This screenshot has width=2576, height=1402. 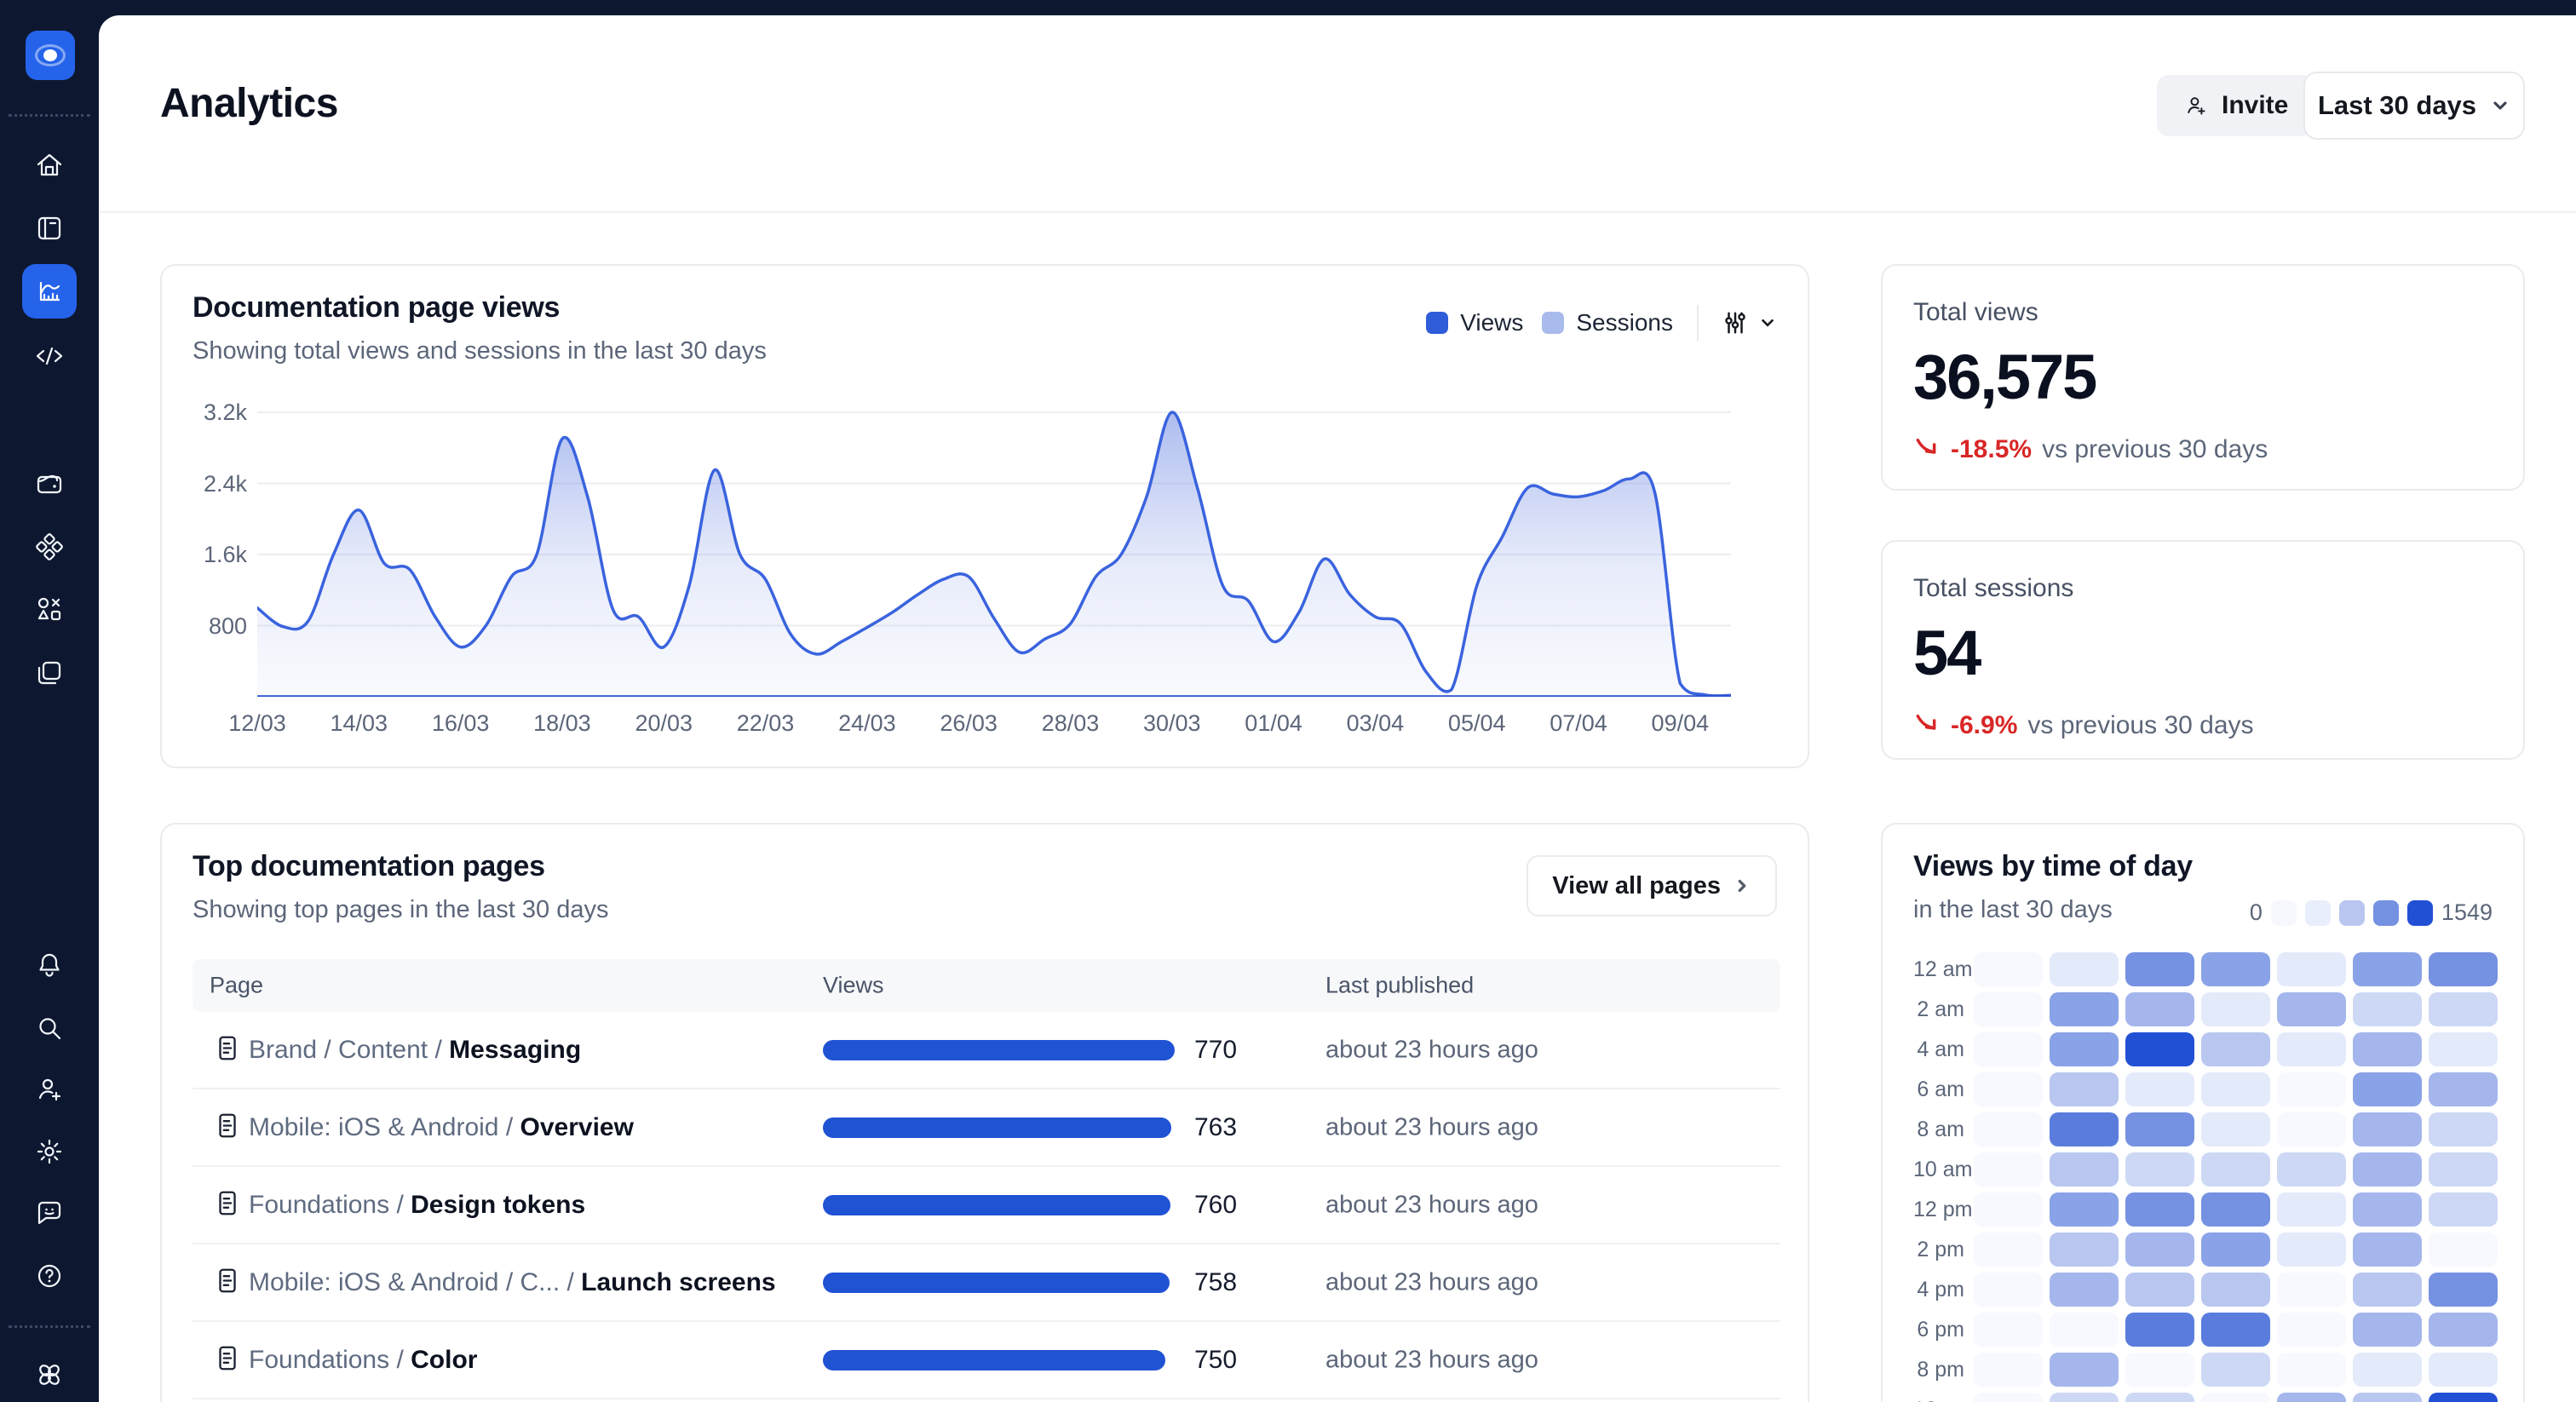 I want to click on sidebar-item-feedback, so click(x=50, y=1213).